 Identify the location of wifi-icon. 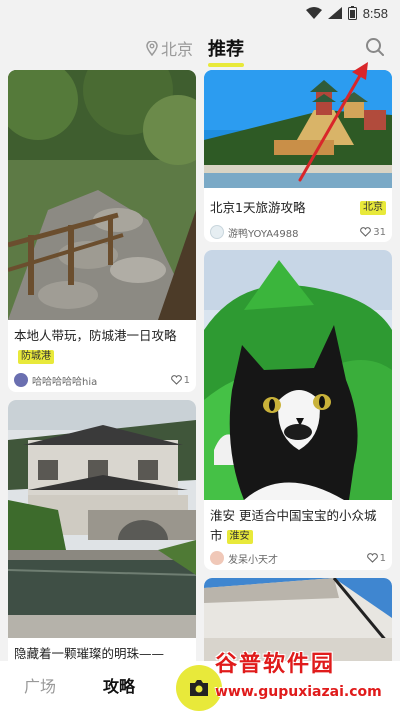
(313, 13).